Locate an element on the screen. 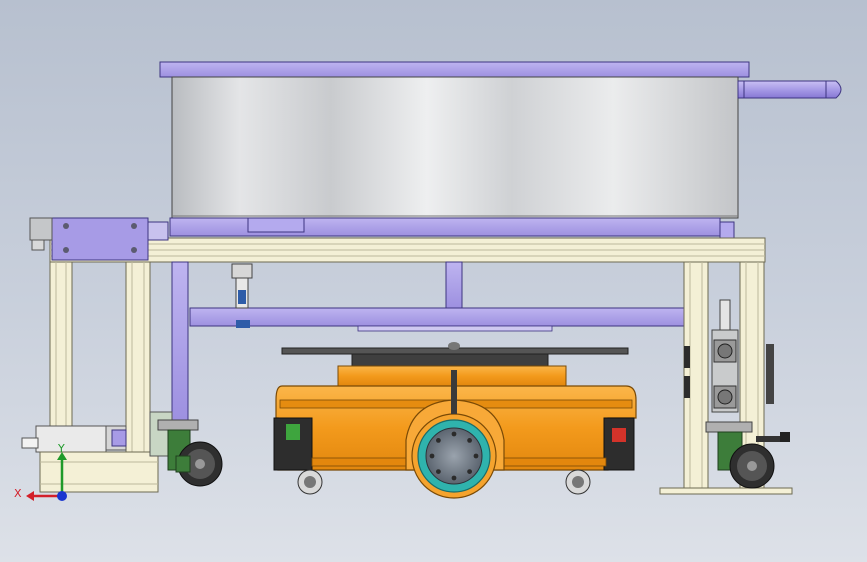  left-leg-frame is located at coordinates (97, 377).